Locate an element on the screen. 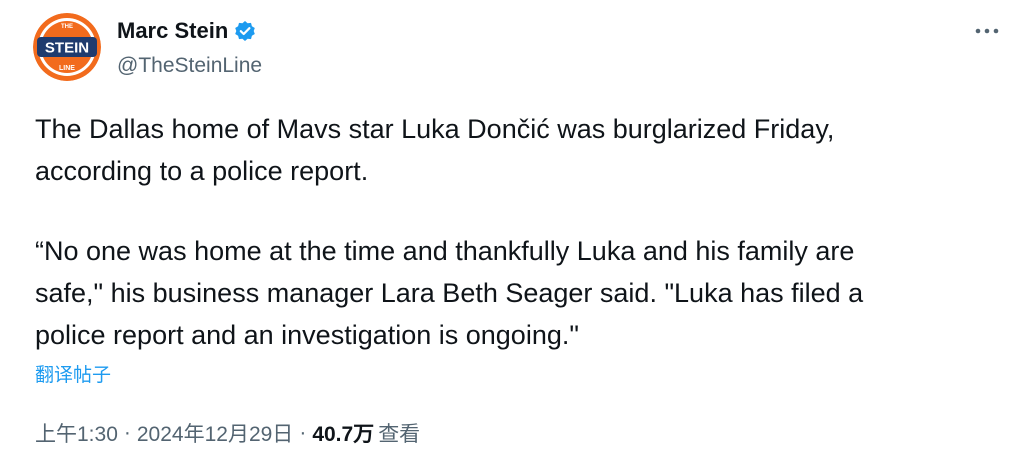  stein-line-logo: STEIN THE LINE is located at coordinates (67, 47).